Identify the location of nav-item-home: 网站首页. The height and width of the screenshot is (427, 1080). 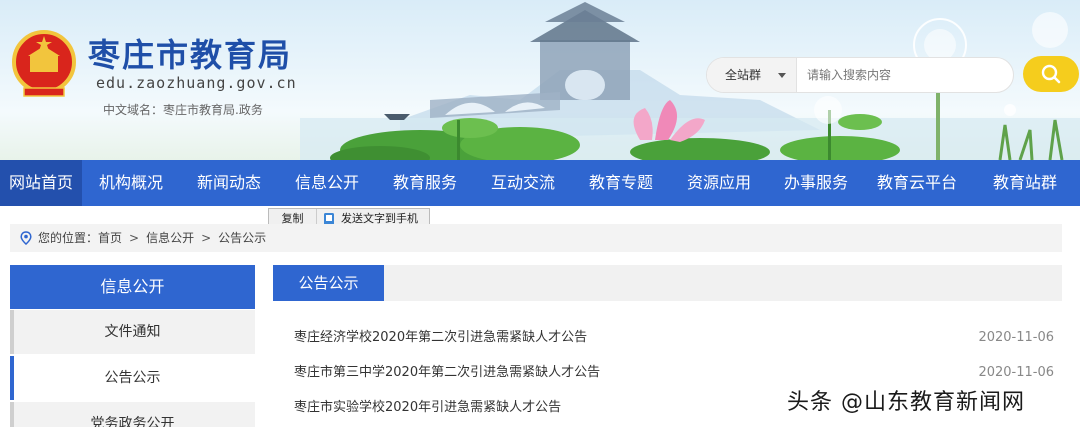
(41, 183).